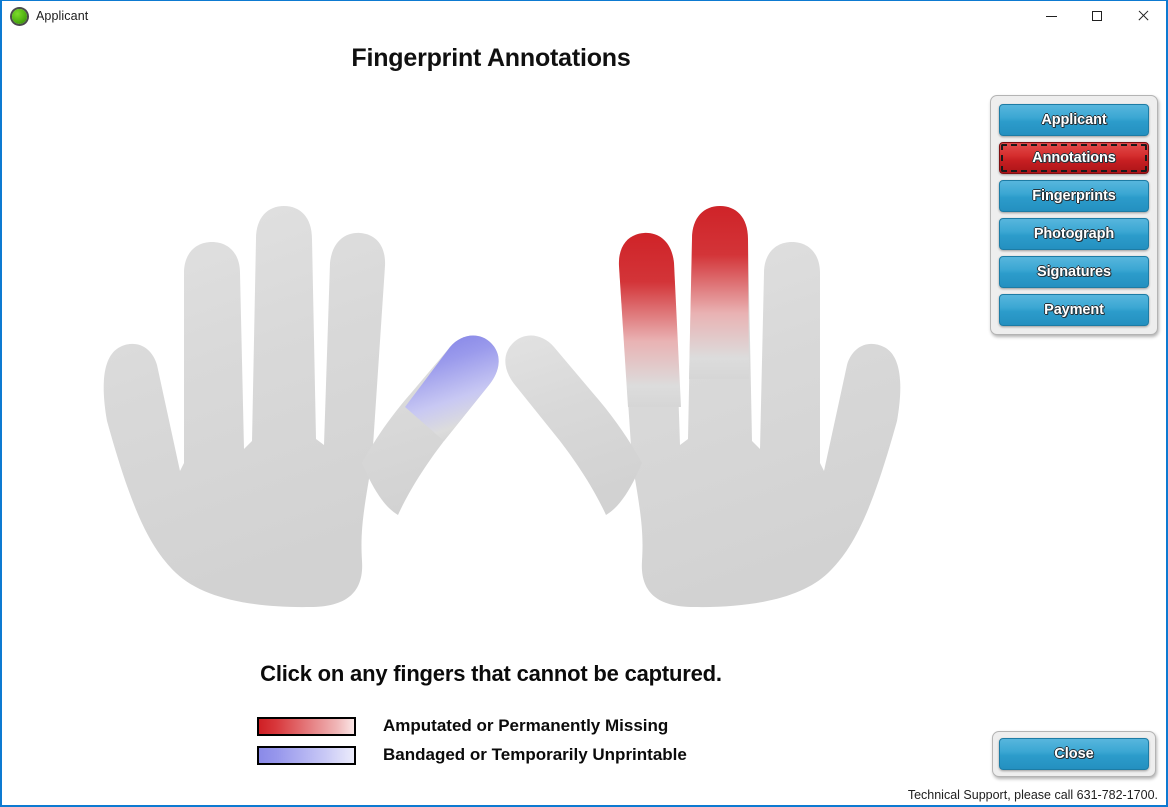 Image resolution: width=1168 pixels, height=807 pixels. Describe the element at coordinates (573, 425) in the screenshot. I see `right-hand-thumb` at that location.